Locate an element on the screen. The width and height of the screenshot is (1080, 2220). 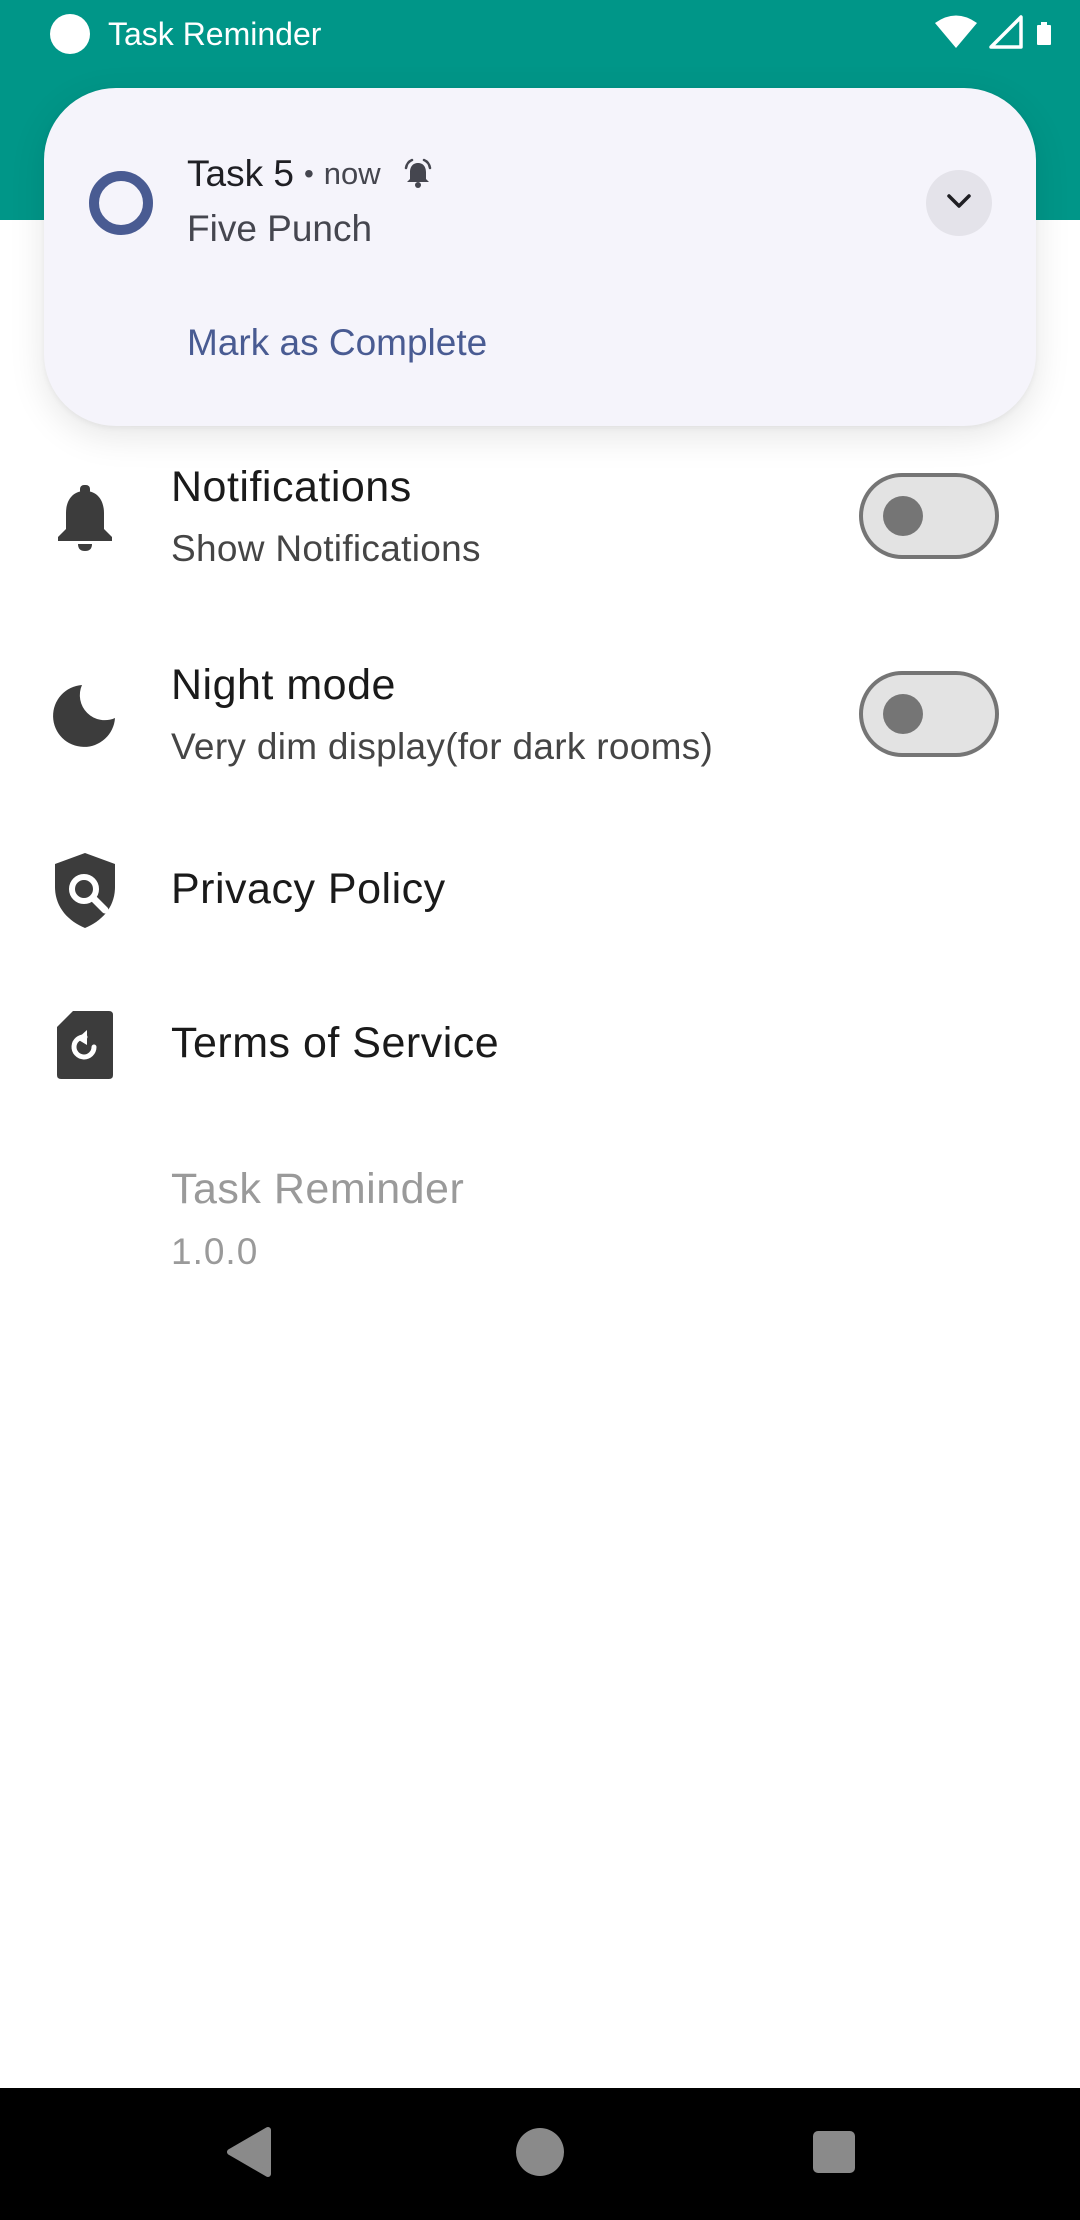
about-version: 1.0.0 is located at coordinates (215, 1251).